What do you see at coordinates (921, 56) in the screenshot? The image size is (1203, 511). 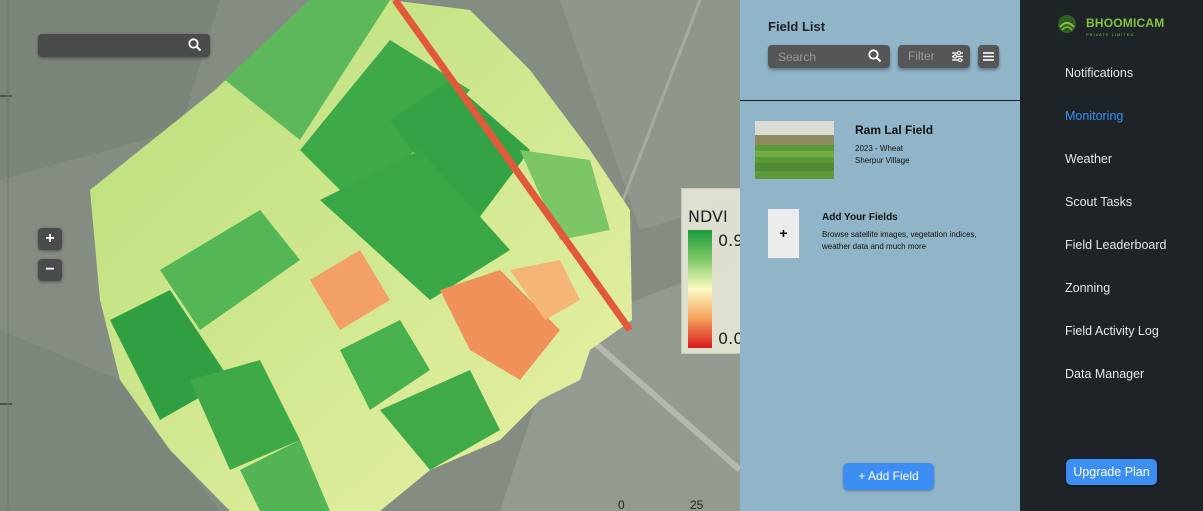 I see `filter-label: Filter` at bounding box center [921, 56].